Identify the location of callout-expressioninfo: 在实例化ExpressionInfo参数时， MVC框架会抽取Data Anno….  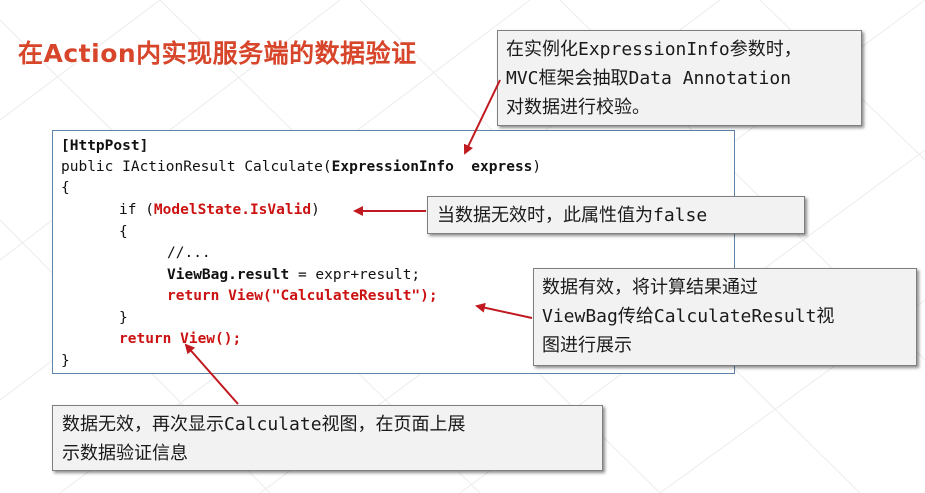
(679, 78).